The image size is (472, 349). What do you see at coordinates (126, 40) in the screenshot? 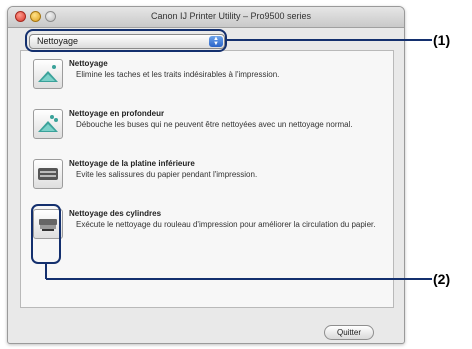
I see `popup-highlight-outline` at bounding box center [126, 40].